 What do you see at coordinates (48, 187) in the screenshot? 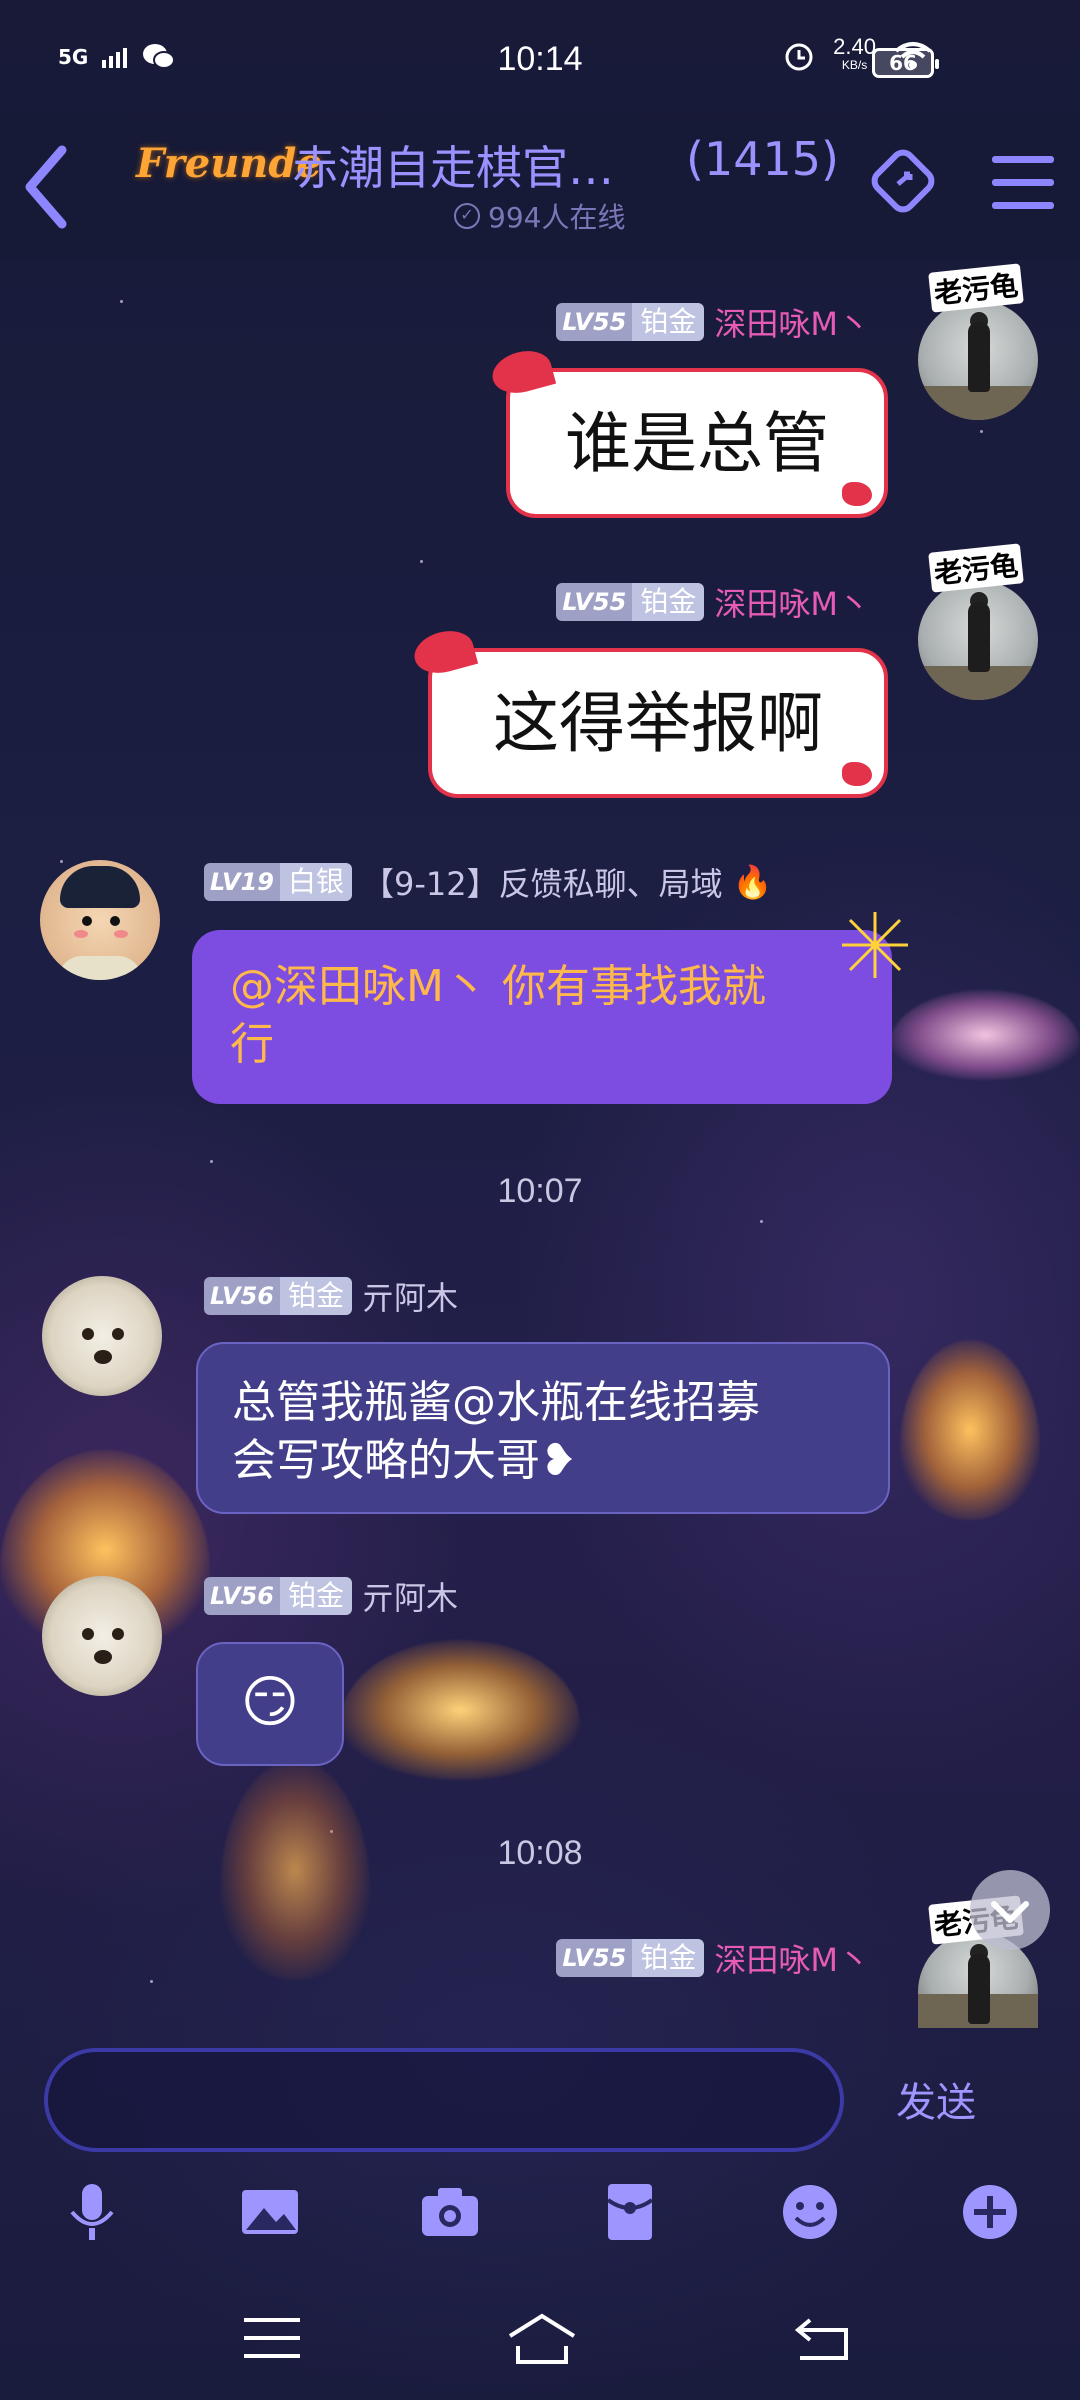
I see `back-arrow-icon` at bounding box center [48, 187].